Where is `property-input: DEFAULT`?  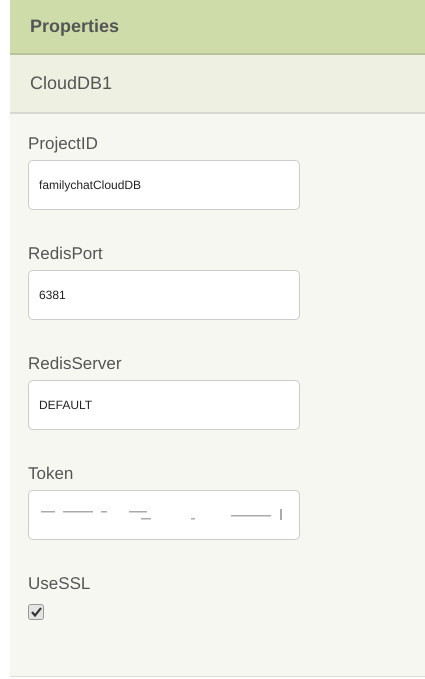 property-input: DEFAULT is located at coordinates (164, 405).